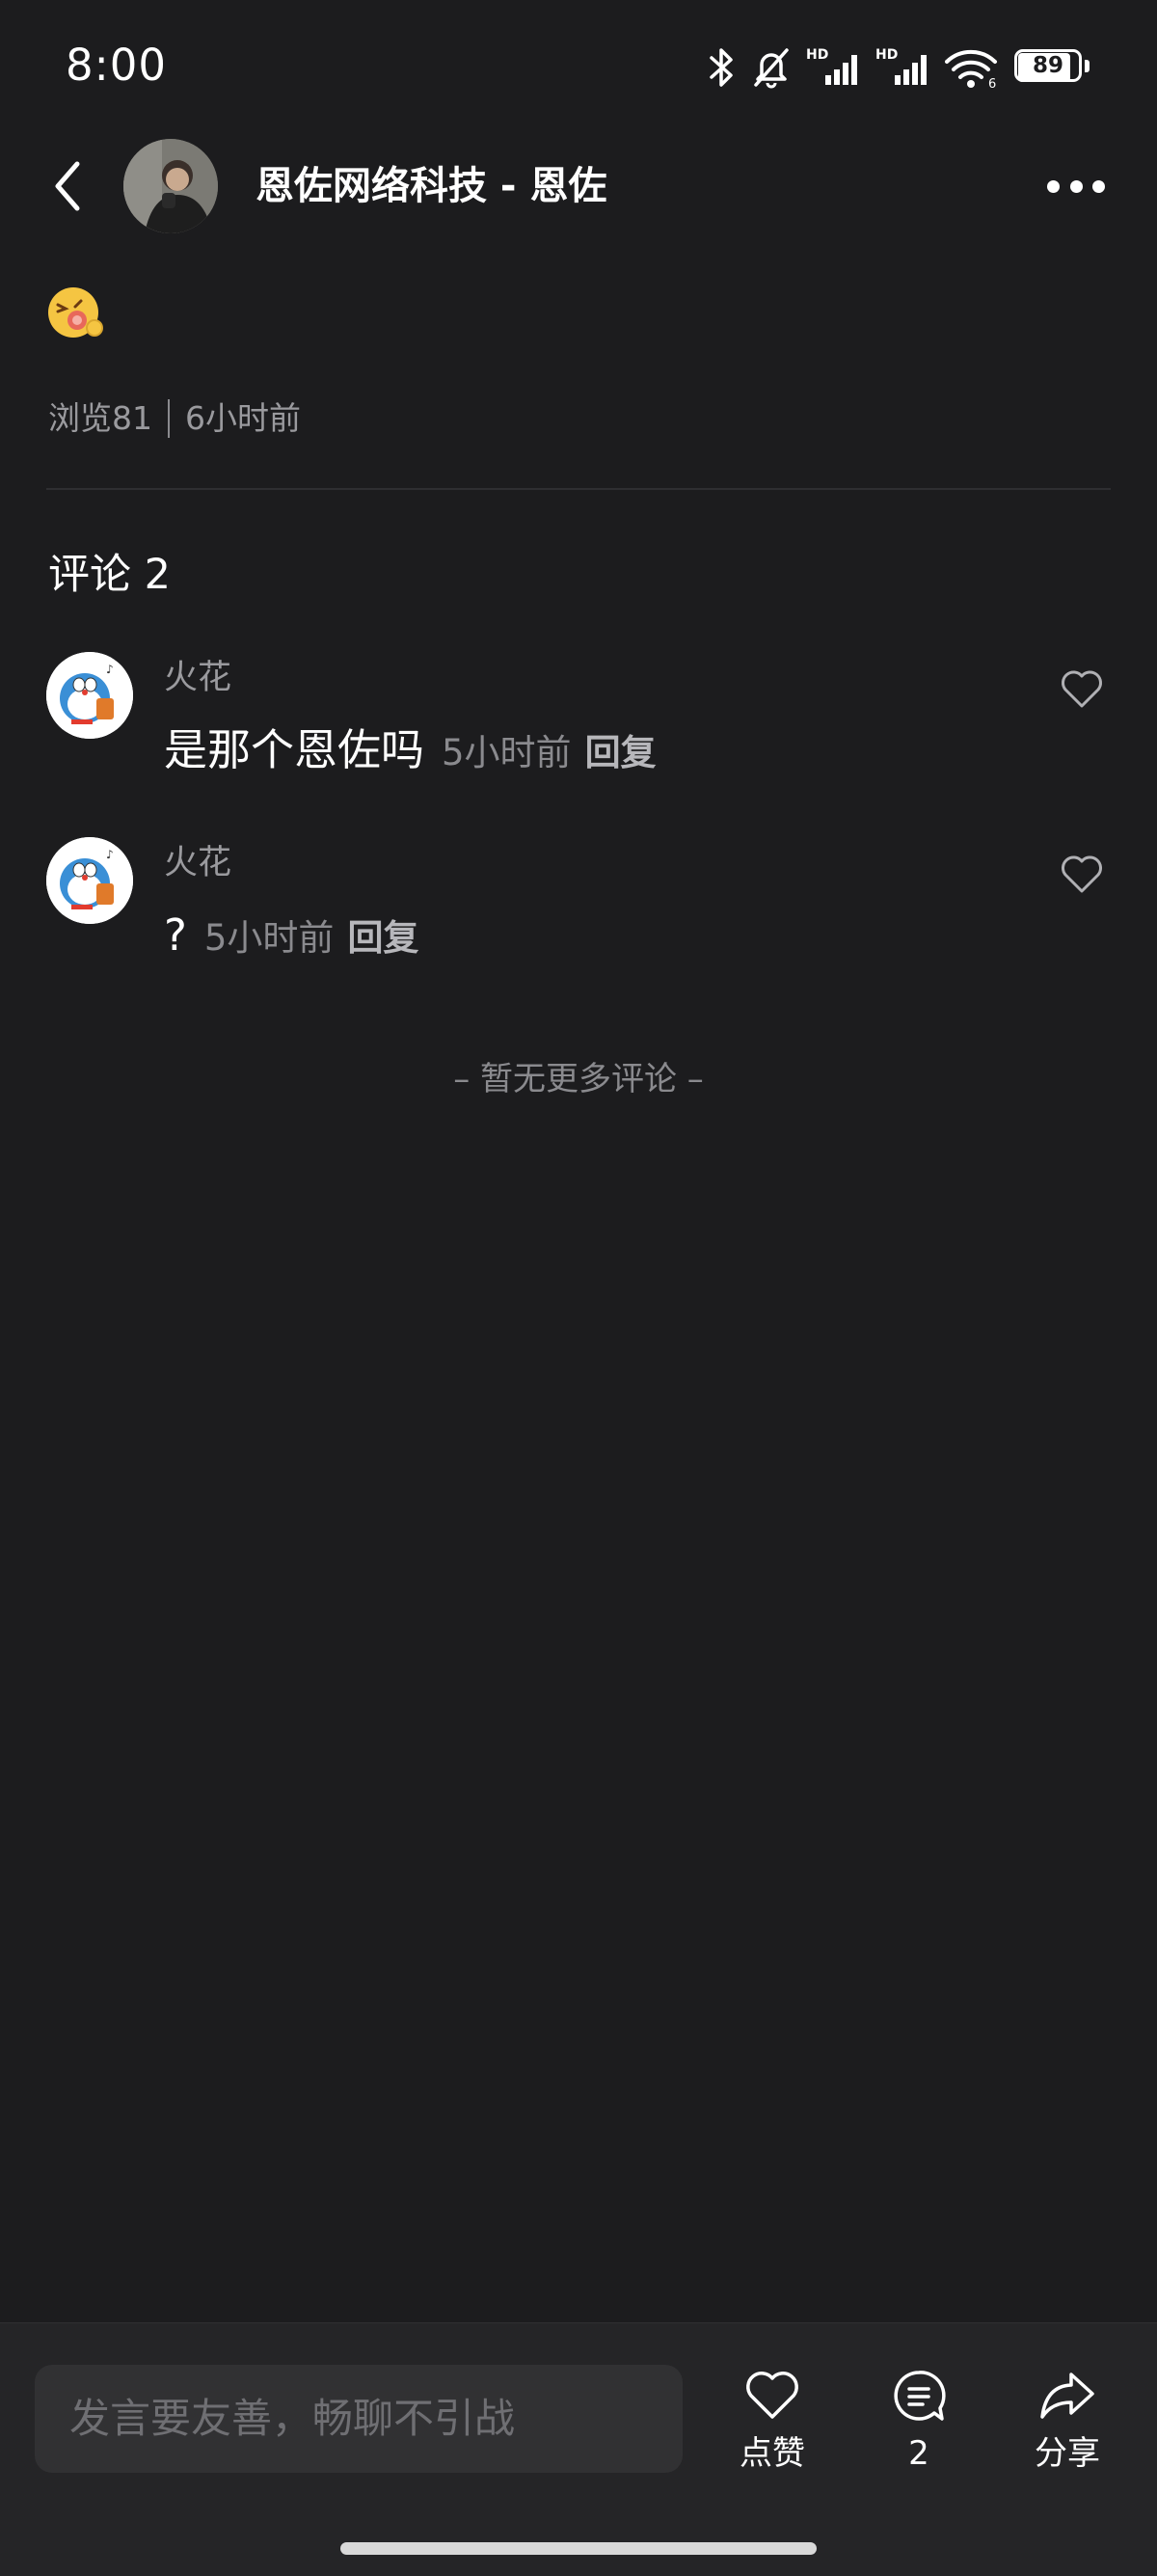 Image resolution: width=1157 pixels, height=2576 pixels. Describe the element at coordinates (1067, 2396) in the screenshot. I see `share-arrow-icon` at that location.